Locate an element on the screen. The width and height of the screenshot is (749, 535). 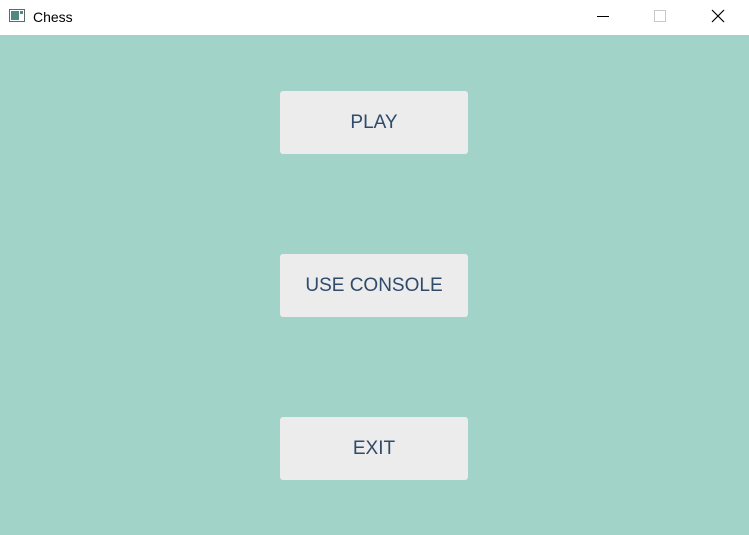
close-button is located at coordinates (718, 16).